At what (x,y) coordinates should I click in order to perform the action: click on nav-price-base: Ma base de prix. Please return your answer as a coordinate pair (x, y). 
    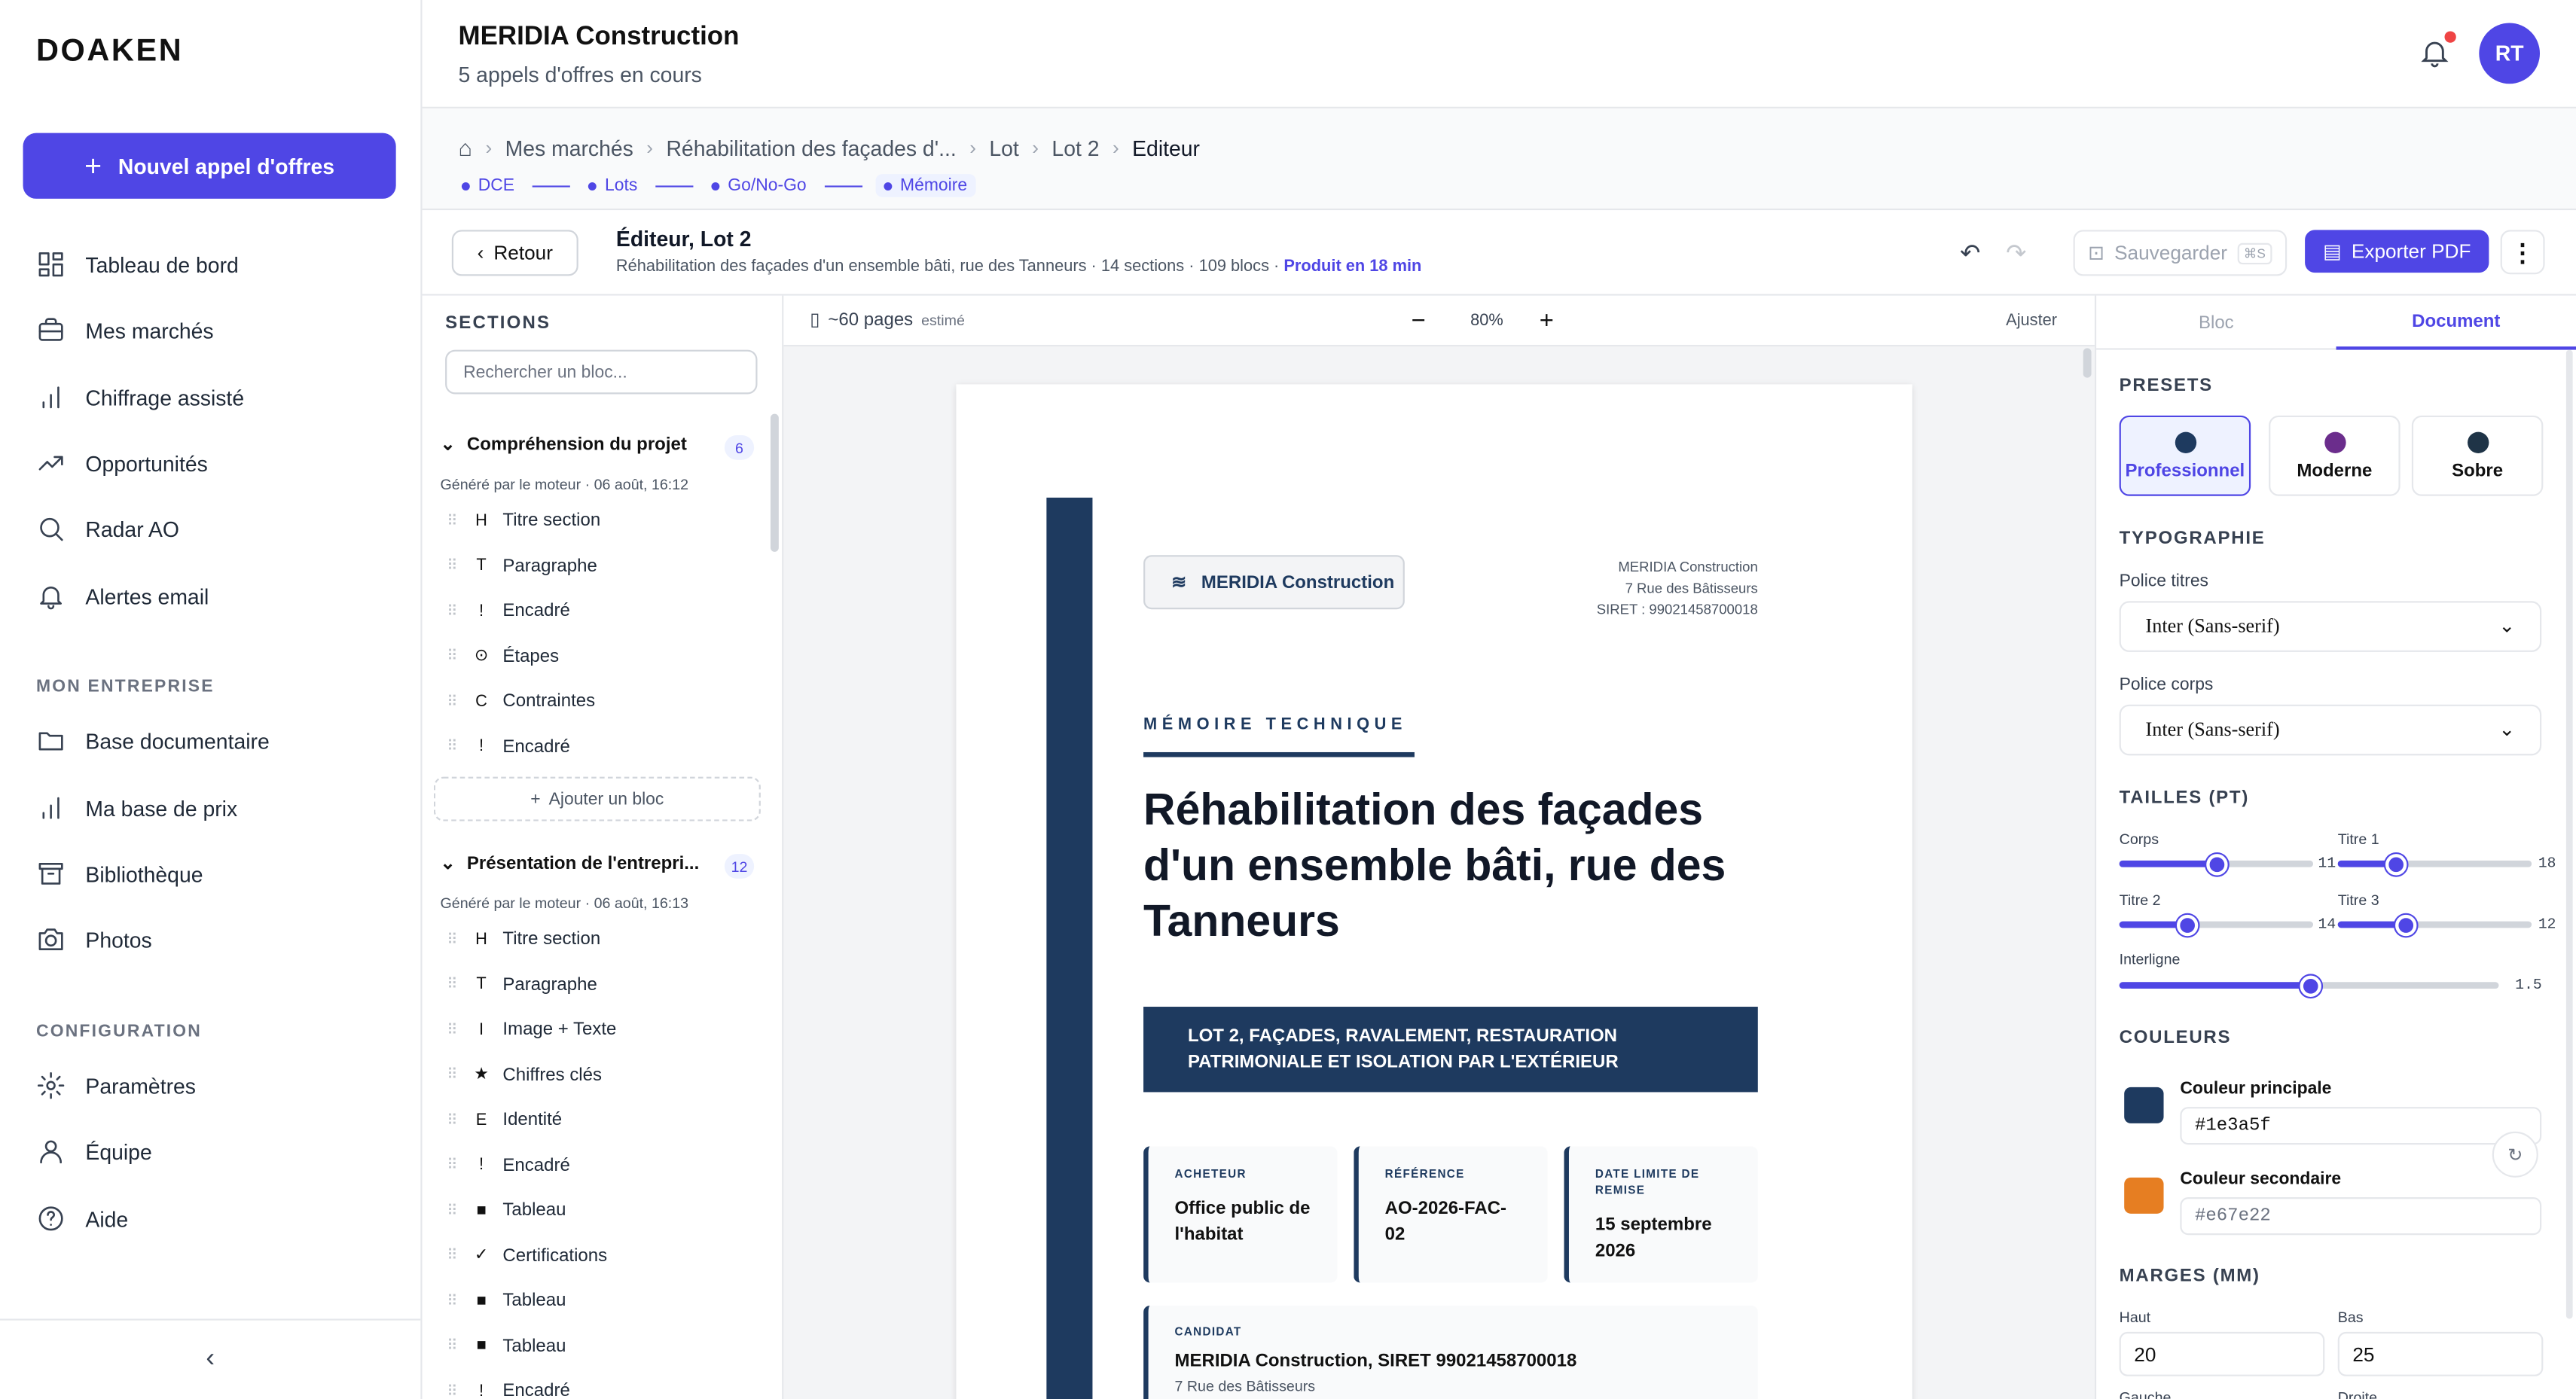
    Looking at the image, I should click on (212, 808).